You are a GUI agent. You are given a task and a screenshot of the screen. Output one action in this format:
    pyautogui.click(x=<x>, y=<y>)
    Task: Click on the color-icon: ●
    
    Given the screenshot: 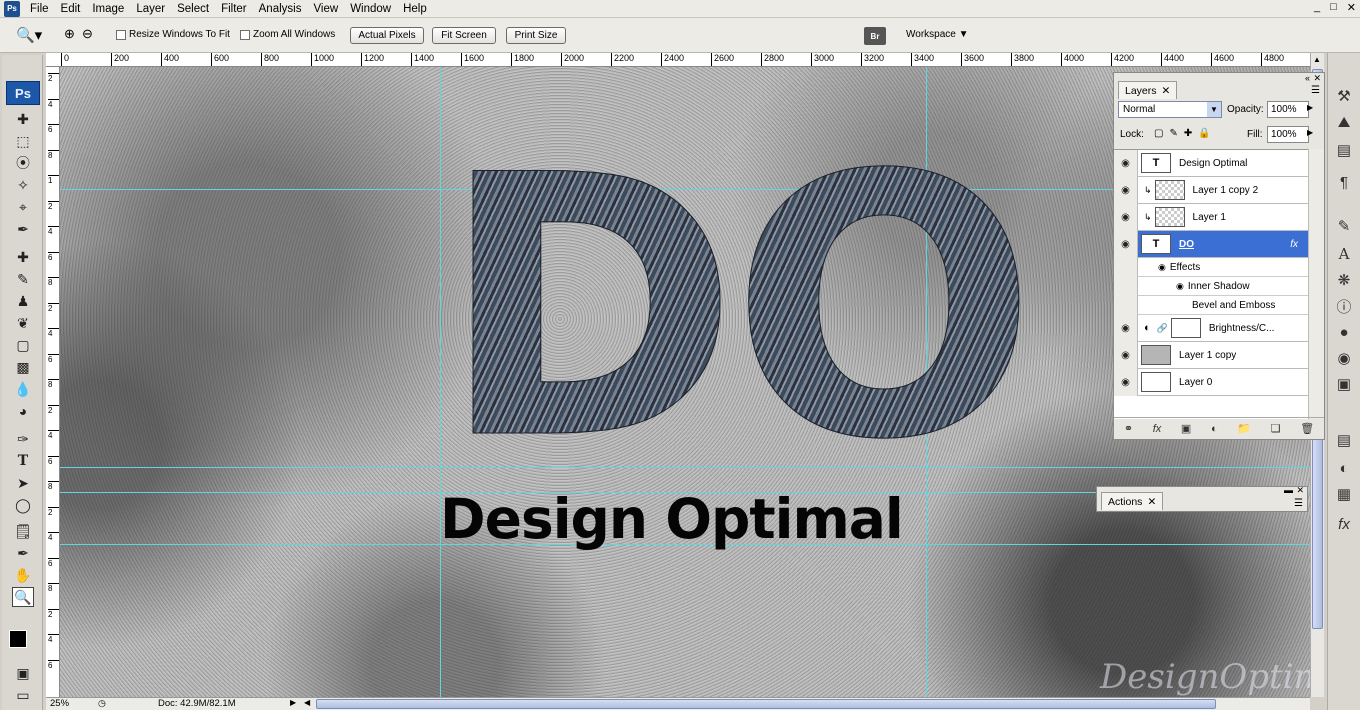 What is the action you would take?
    pyautogui.click(x=1344, y=332)
    